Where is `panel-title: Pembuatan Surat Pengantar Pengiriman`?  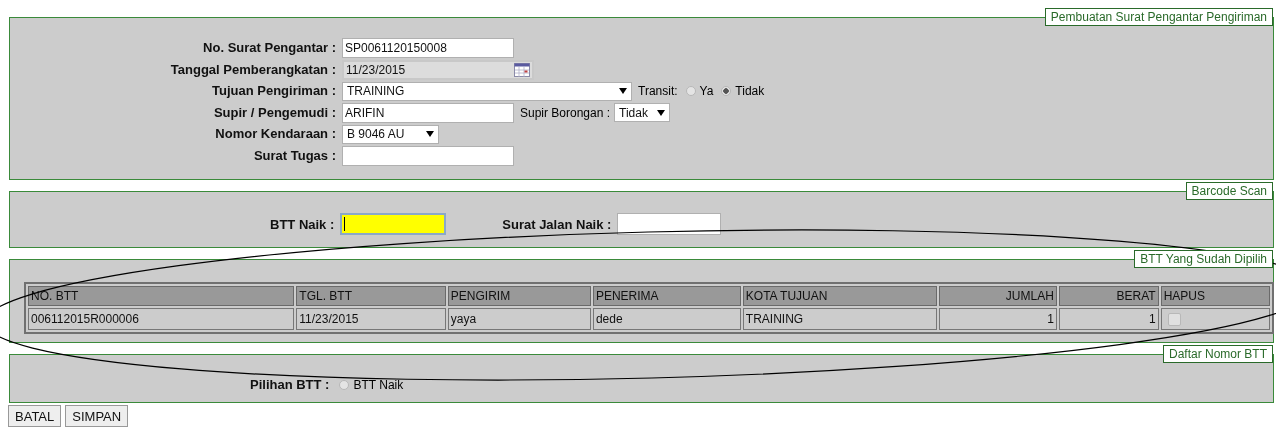 panel-title: Pembuatan Surat Pengantar Pengiriman is located at coordinates (1158, 17).